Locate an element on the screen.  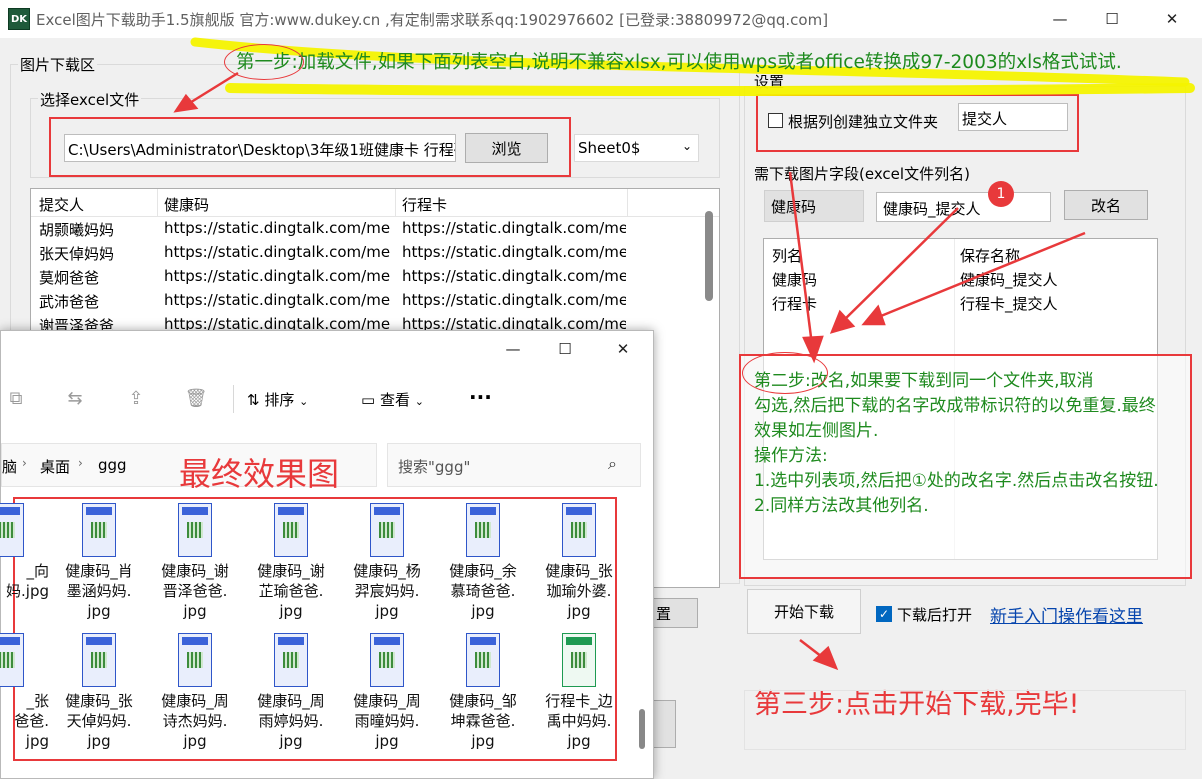
open-after-checkbox: ✓ is located at coordinates (884, 614).